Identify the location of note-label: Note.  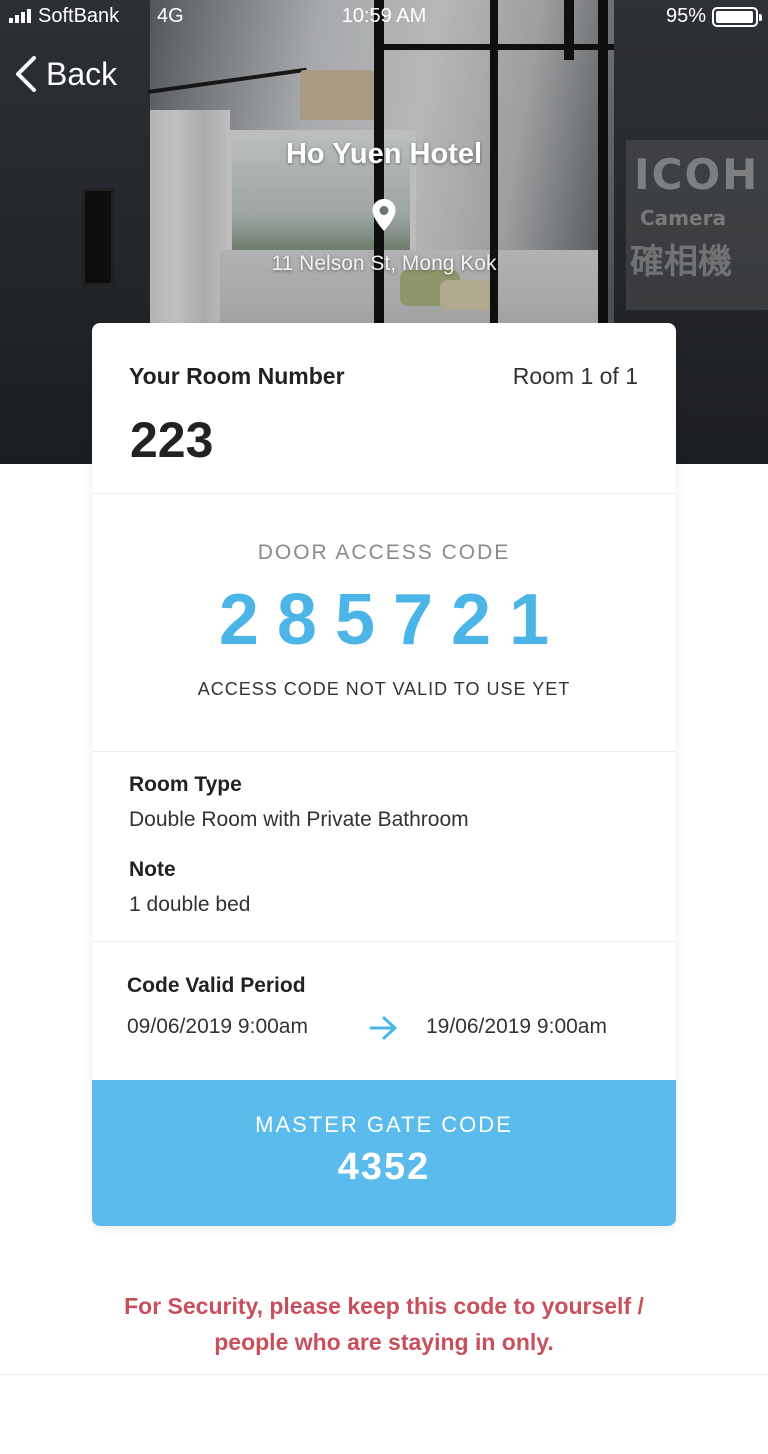
(152, 869).